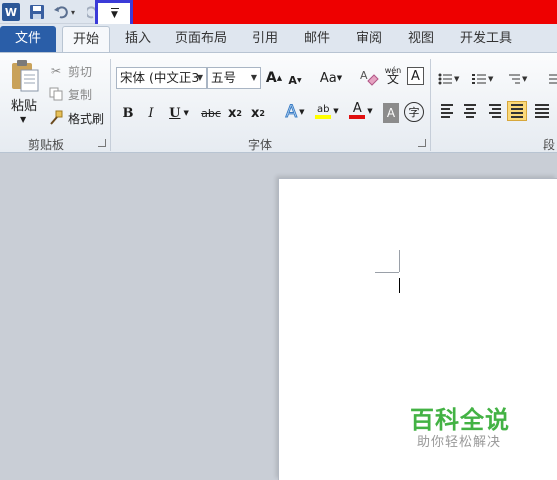 Image resolution: width=557 pixels, height=480 pixels. I want to click on clear-formatting-icon: A, so click(369, 77).